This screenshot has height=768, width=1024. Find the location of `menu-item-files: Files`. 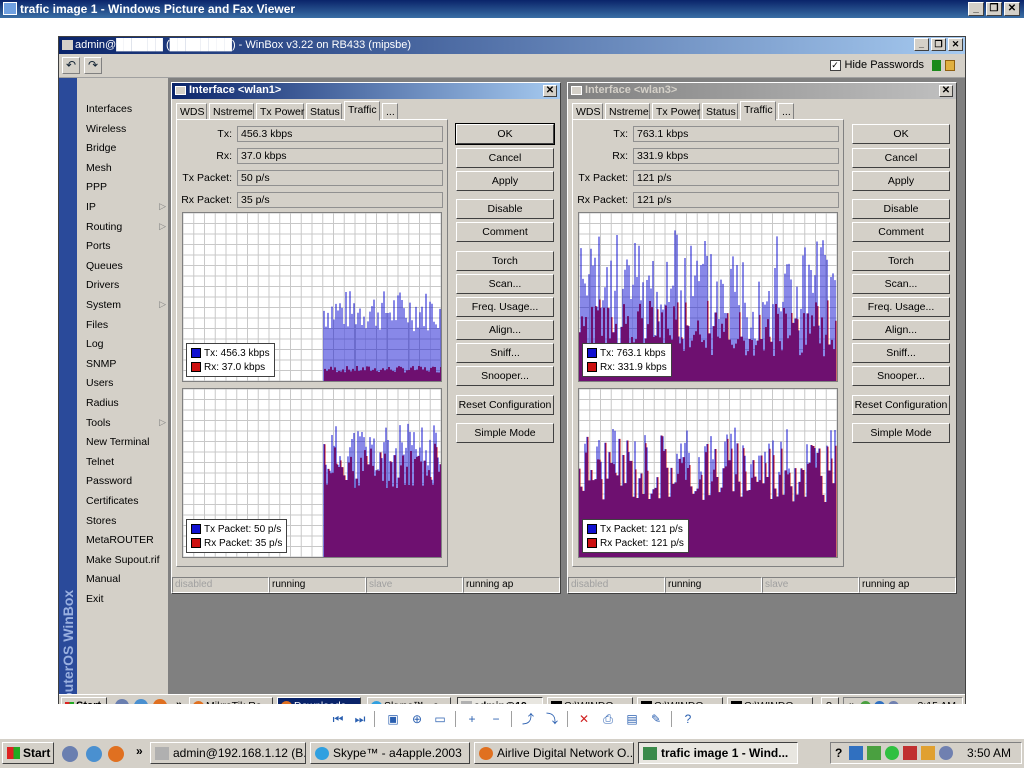

menu-item-files: Files is located at coordinates (126, 325).